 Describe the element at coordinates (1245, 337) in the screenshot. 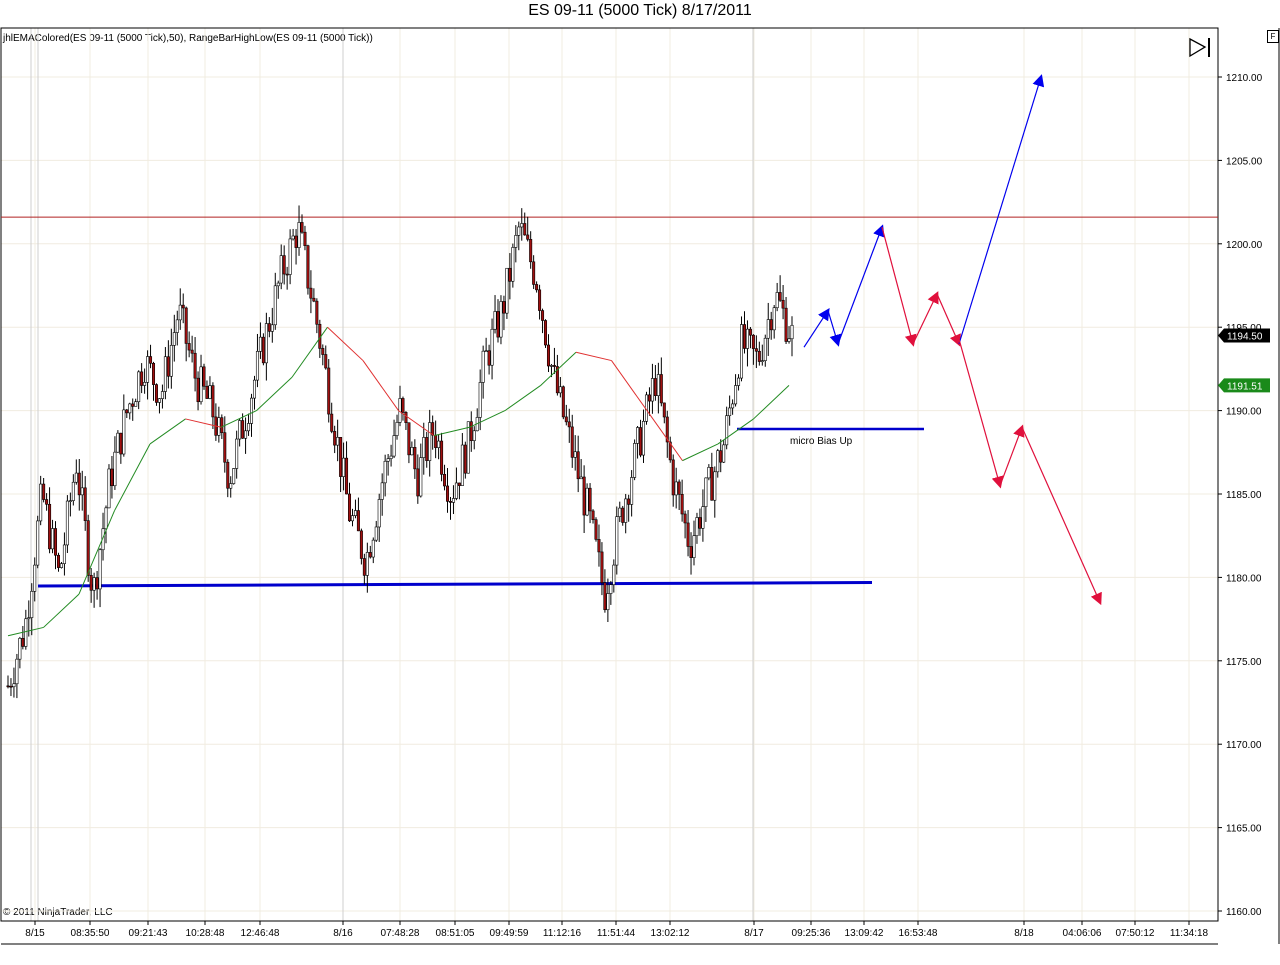

I see `last-price-badge: 1194.50` at that location.